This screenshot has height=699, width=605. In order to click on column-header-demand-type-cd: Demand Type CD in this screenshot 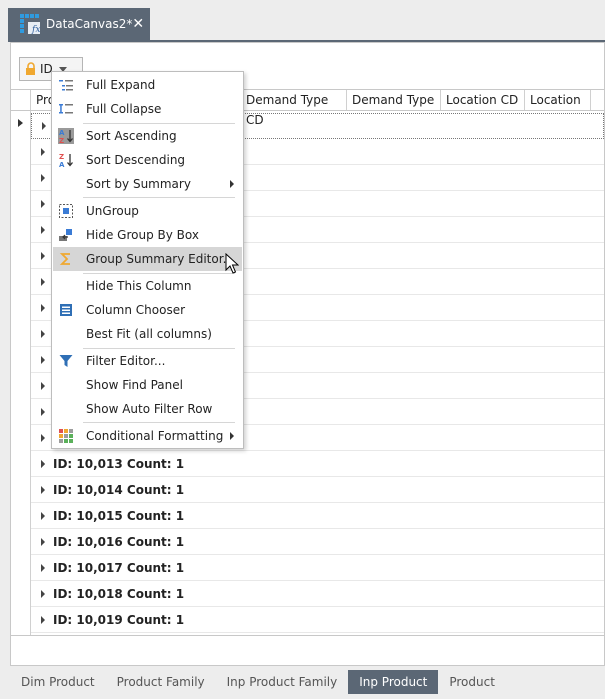, I will do `click(294, 108)`.